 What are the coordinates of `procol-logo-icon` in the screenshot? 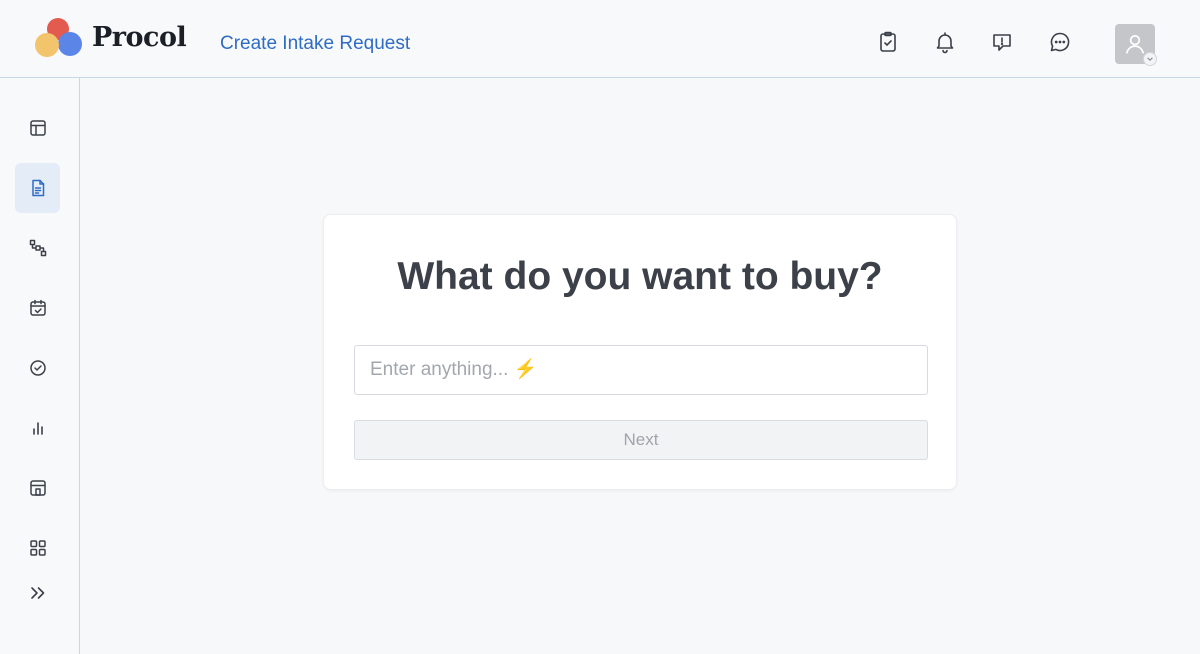 It's located at (58, 37).